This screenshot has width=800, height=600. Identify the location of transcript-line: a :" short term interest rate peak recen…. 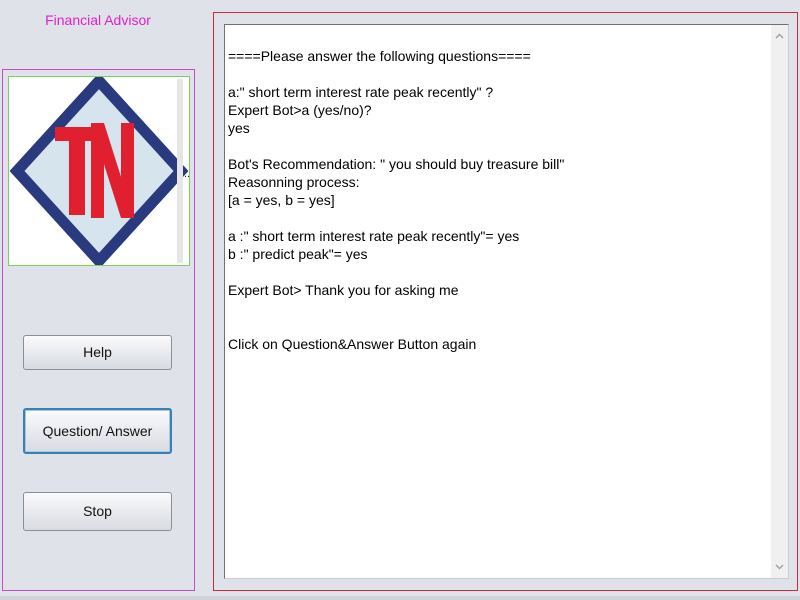
(374, 236).